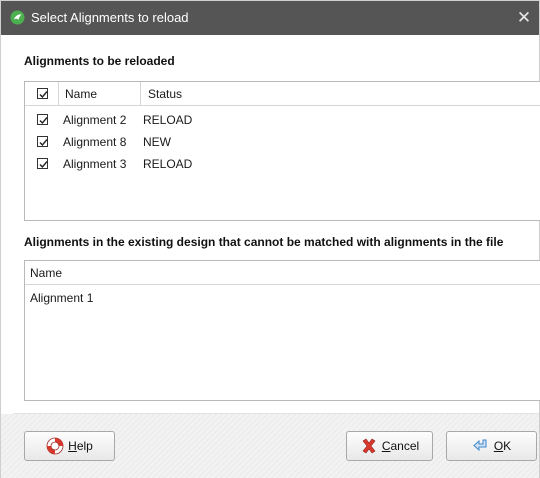 Image resolution: width=540 pixels, height=478 pixels. Describe the element at coordinates (524, 18) in the screenshot. I see `close-icon: ✕` at that location.